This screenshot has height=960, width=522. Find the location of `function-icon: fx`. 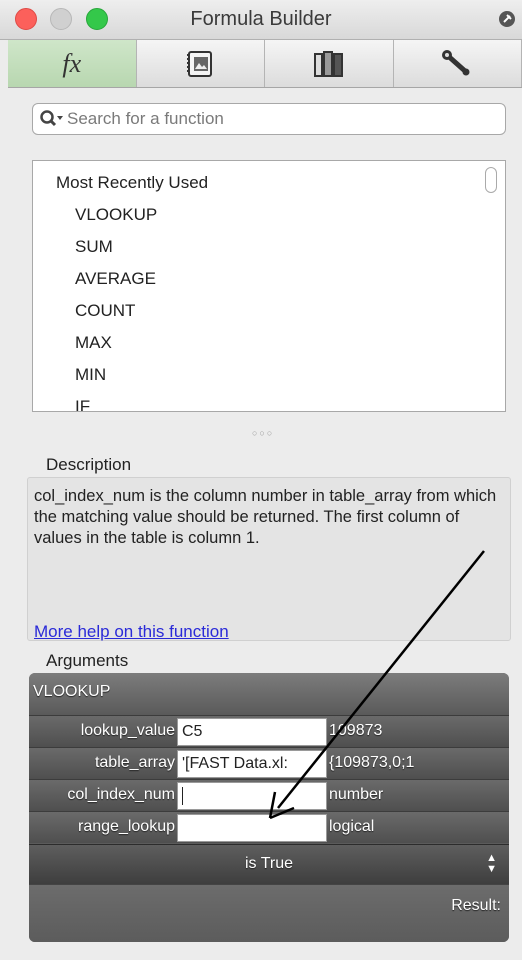

function-icon: fx is located at coordinates (72, 63).